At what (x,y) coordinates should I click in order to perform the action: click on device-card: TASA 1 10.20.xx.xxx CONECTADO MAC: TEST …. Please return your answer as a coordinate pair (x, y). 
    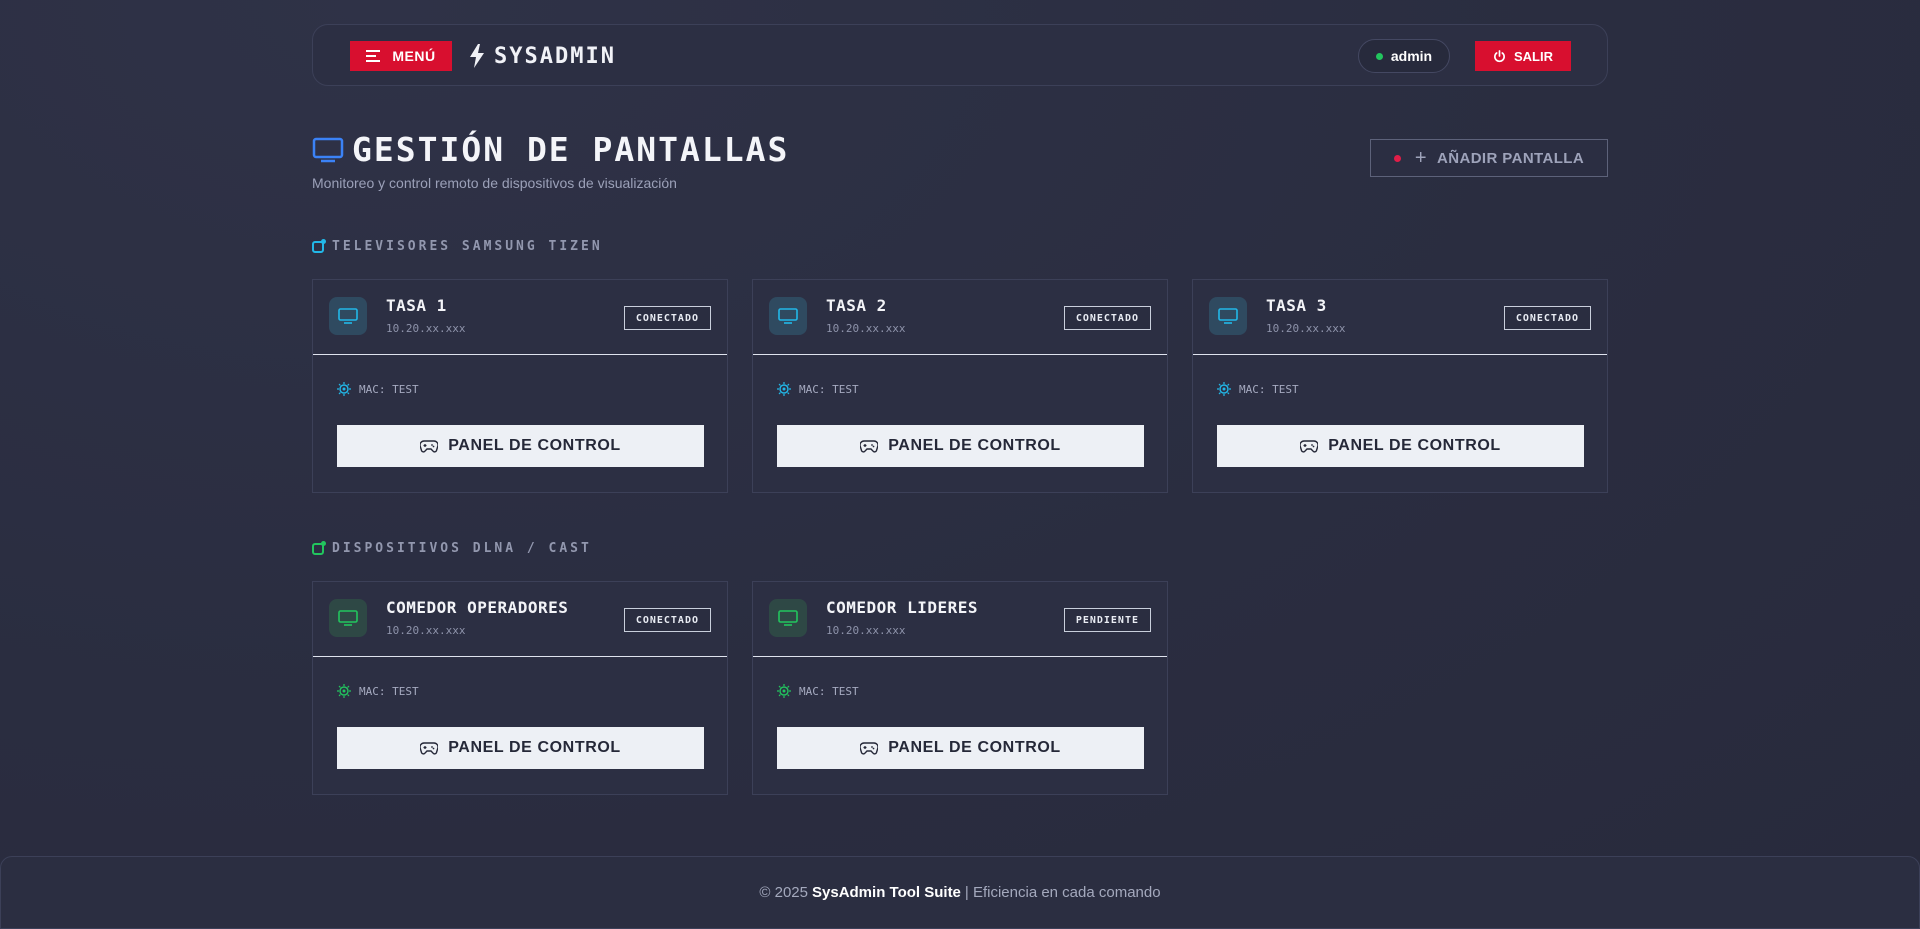
    Looking at the image, I should click on (520, 386).